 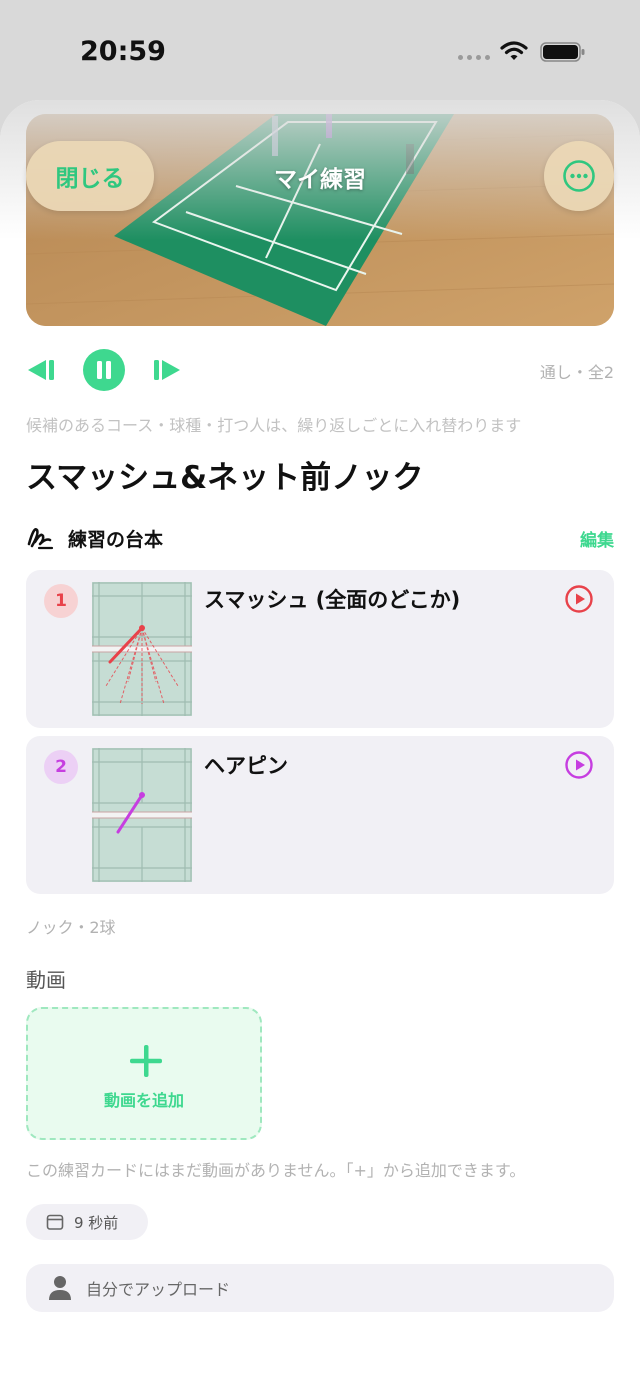 What do you see at coordinates (167, 370) in the screenshot?
I see `next-icon` at bounding box center [167, 370].